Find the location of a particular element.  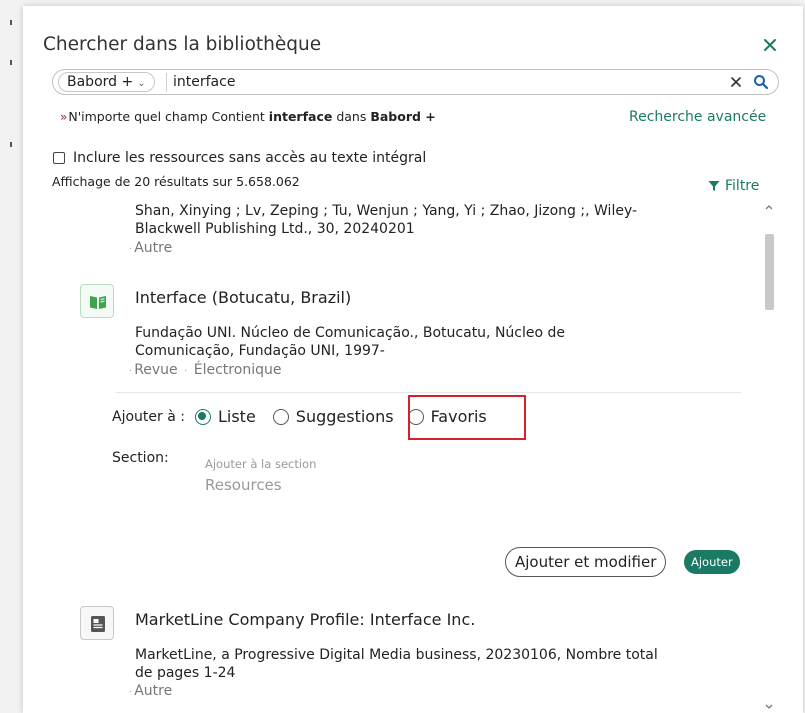

add-and-edit-button: Ajouter et modifier is located at coordinates (586, 562).